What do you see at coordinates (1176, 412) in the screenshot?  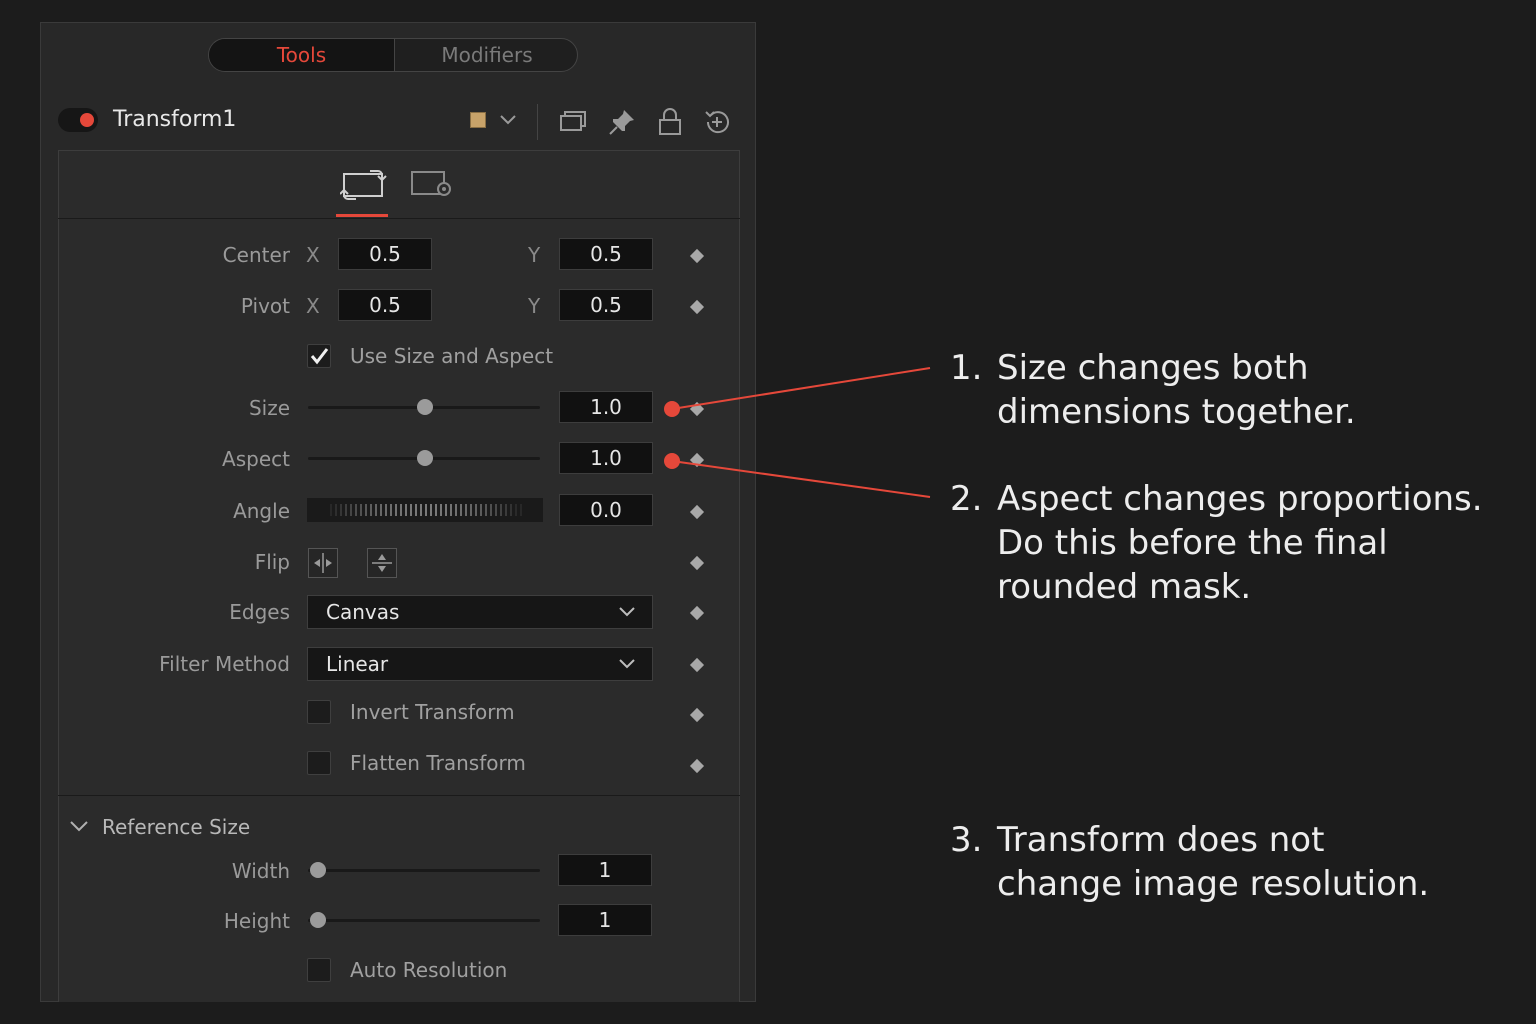 I see `annotation-1-line-2: dimensions together.` at bounding box center [1176, 412].